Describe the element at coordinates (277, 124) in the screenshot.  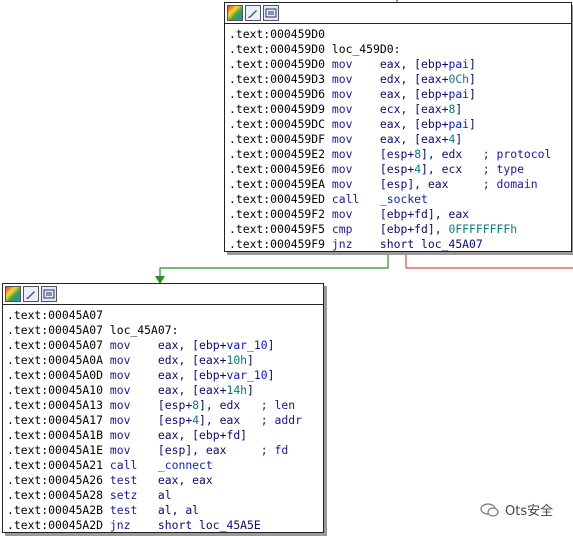
I see `code-address: .text:000459DC` at that location.